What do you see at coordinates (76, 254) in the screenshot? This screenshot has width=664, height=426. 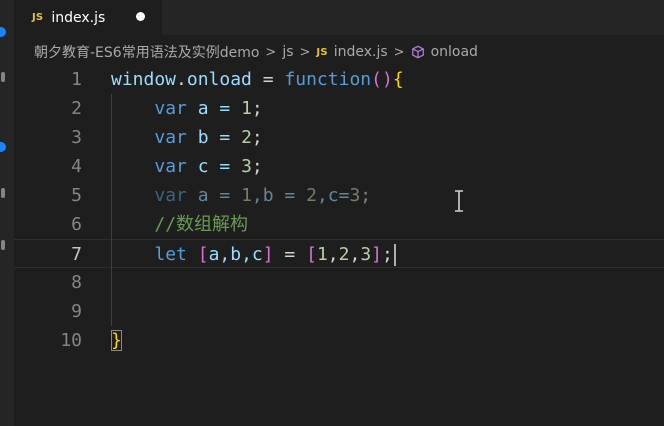 I see `line-number: 7` at bounding box center [76, 254].